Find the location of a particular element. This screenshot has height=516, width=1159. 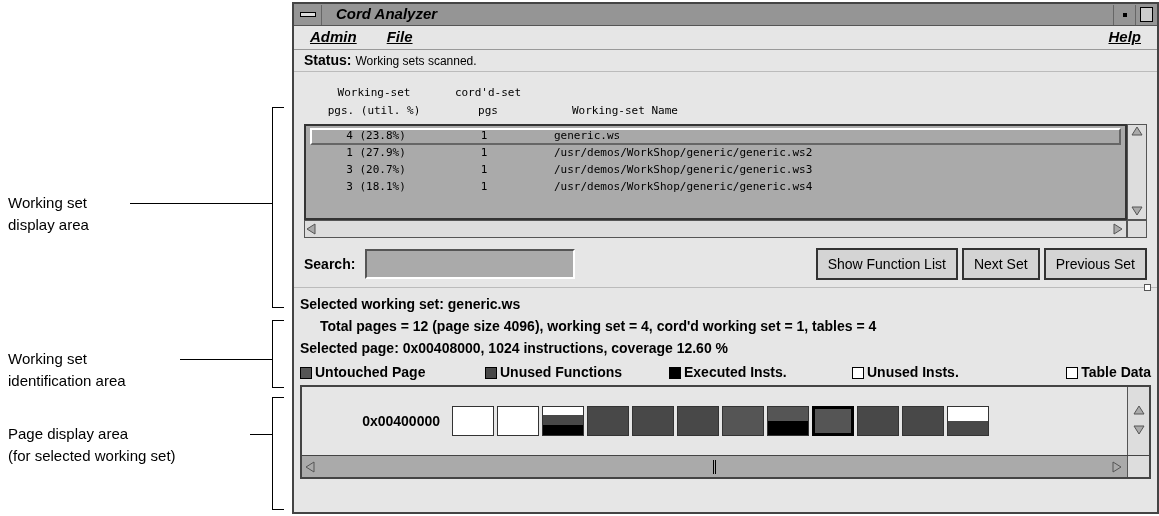

pages-cell-text: 4 (23.8%) is located at coordinates (376, 136).